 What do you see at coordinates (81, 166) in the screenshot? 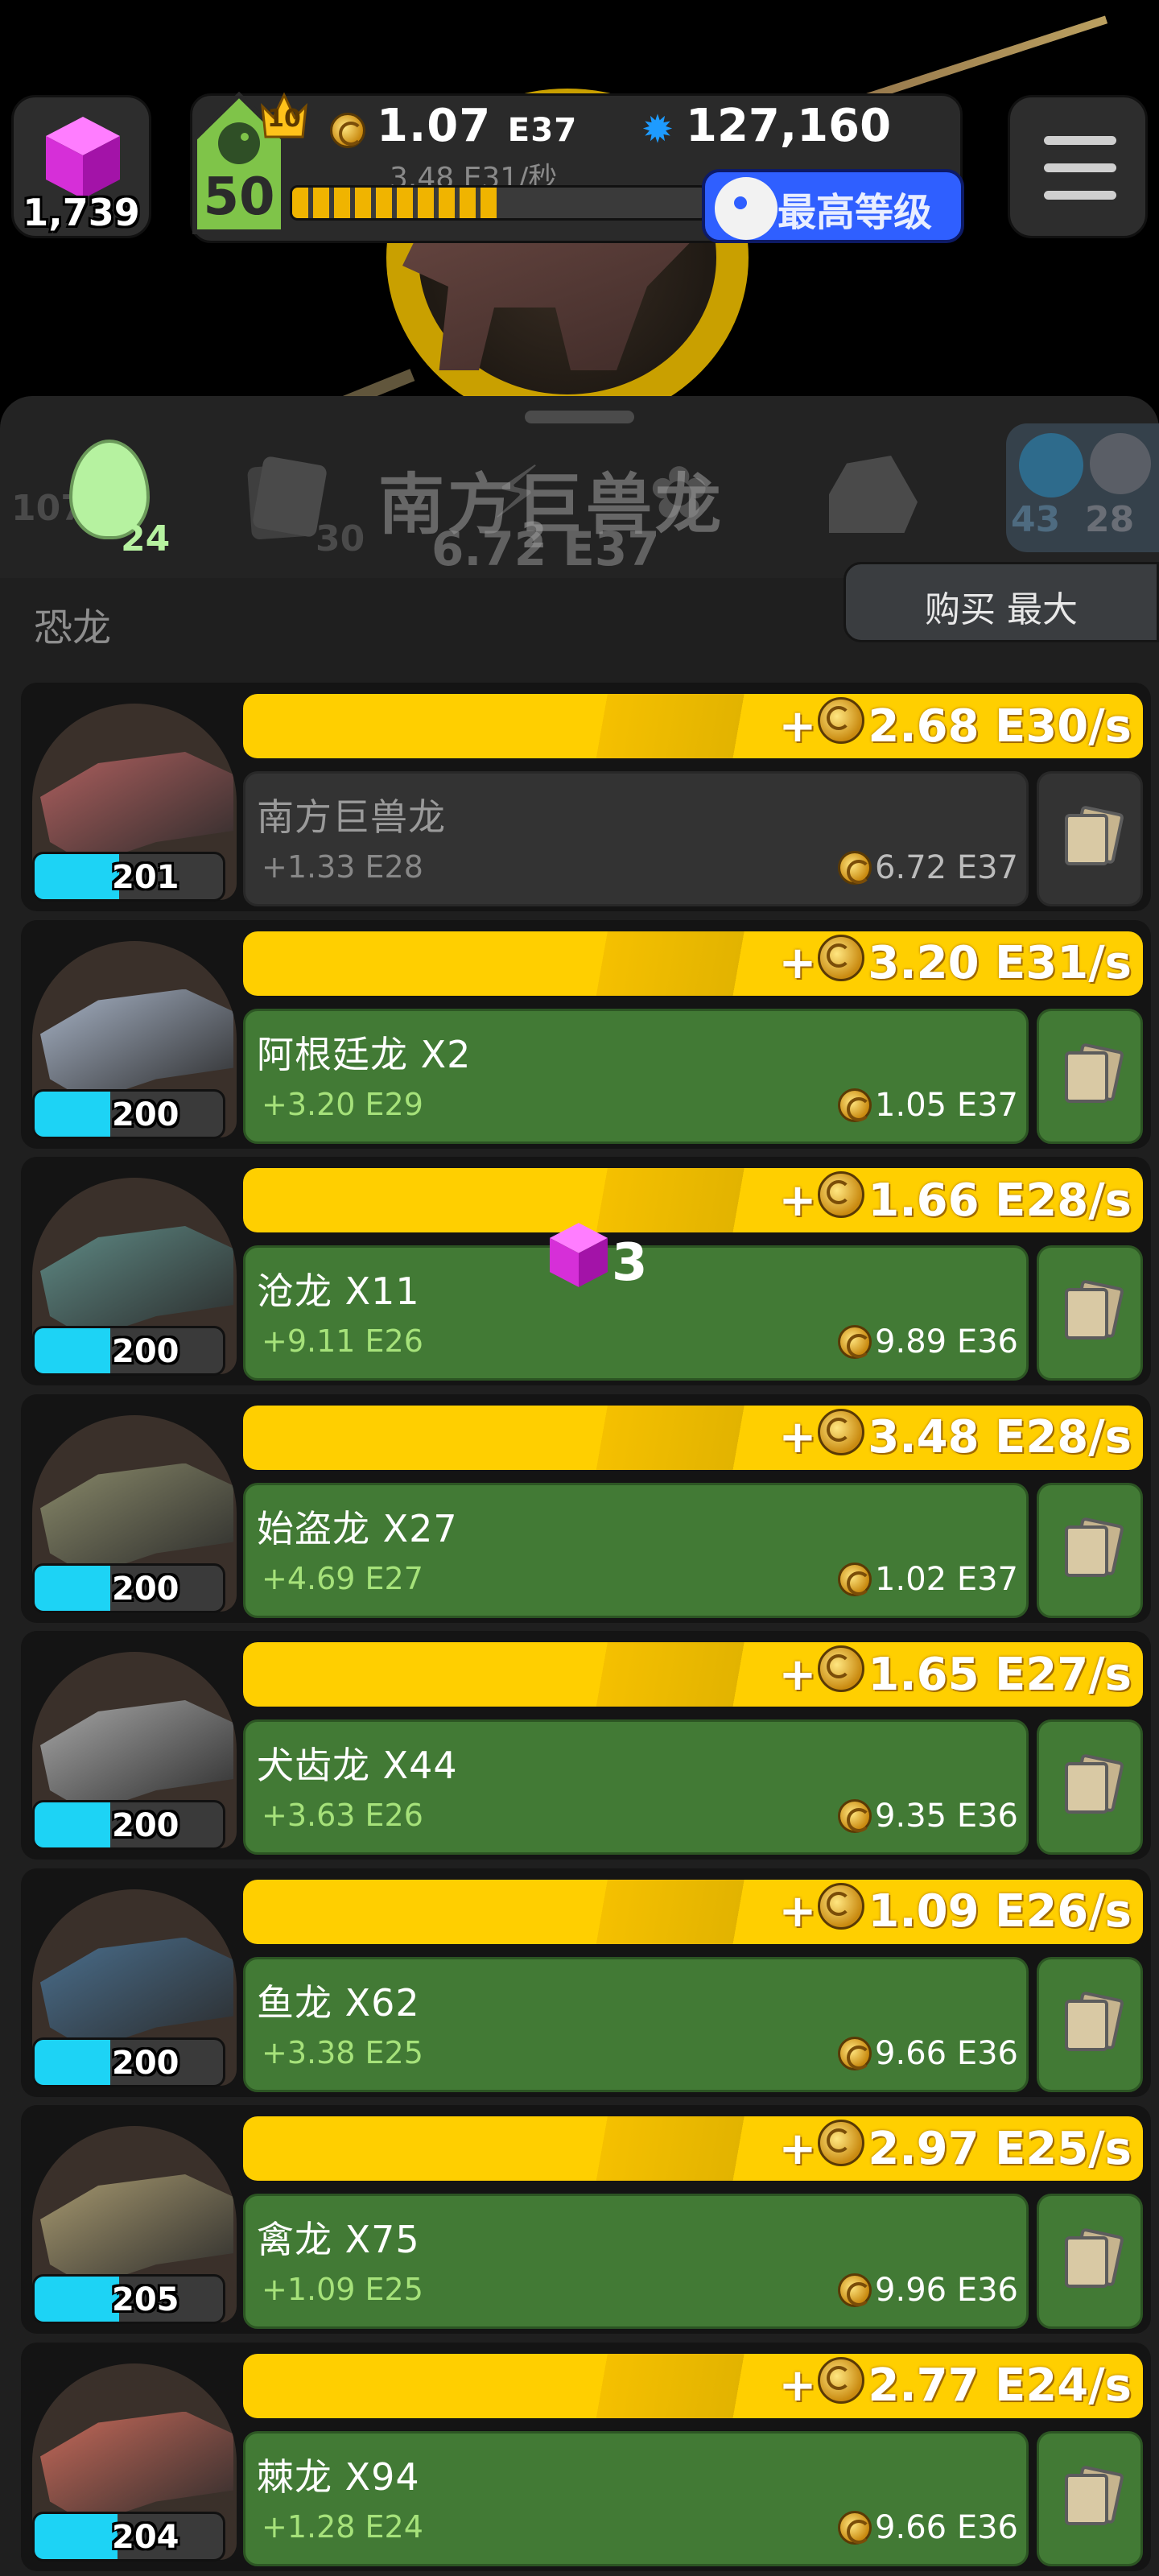
I see `gem-shop-button: 1,739` at bounding box center [81, 166].